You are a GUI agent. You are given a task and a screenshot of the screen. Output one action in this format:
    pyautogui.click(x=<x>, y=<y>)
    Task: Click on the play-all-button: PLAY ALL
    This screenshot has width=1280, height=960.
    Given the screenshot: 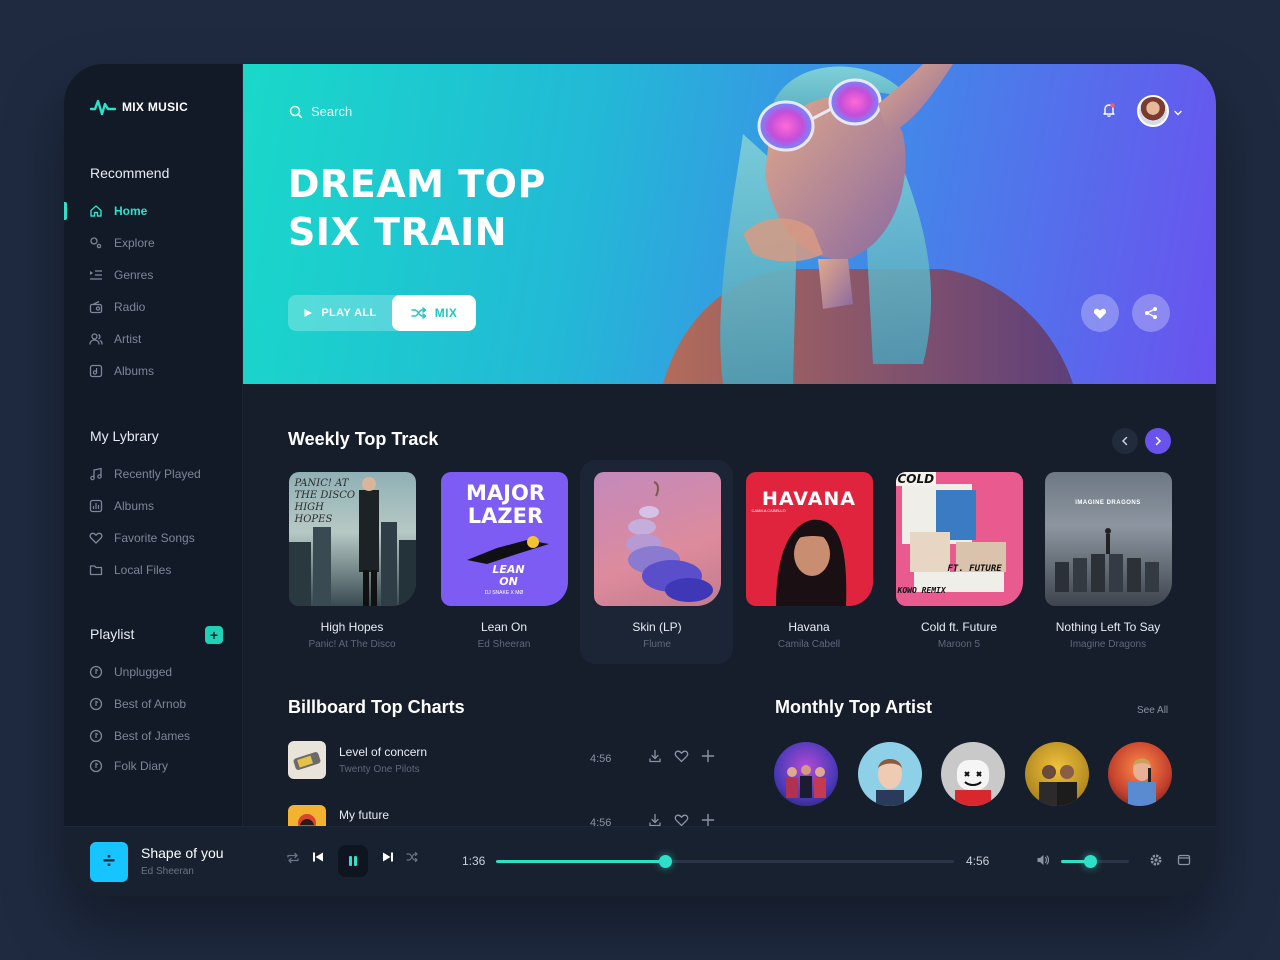 What is the action you would take?
    pyautogui.click(x=340, y=313)
    